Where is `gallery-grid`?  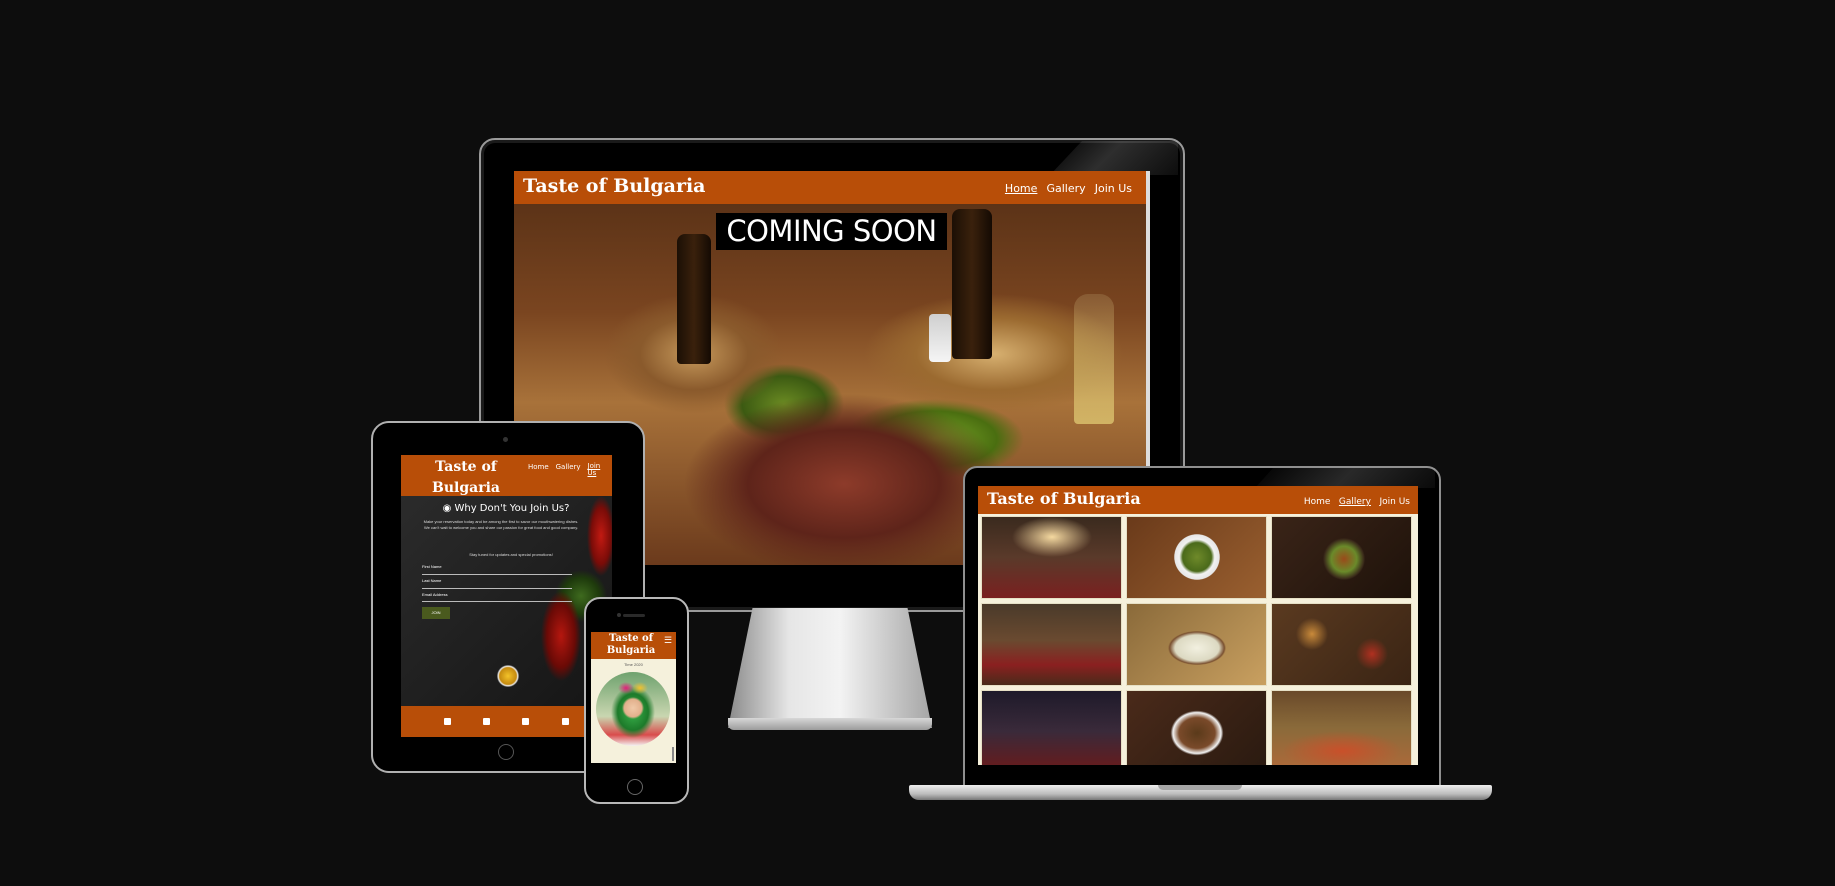
gallery-grid is located at coordinates (1198, 640).